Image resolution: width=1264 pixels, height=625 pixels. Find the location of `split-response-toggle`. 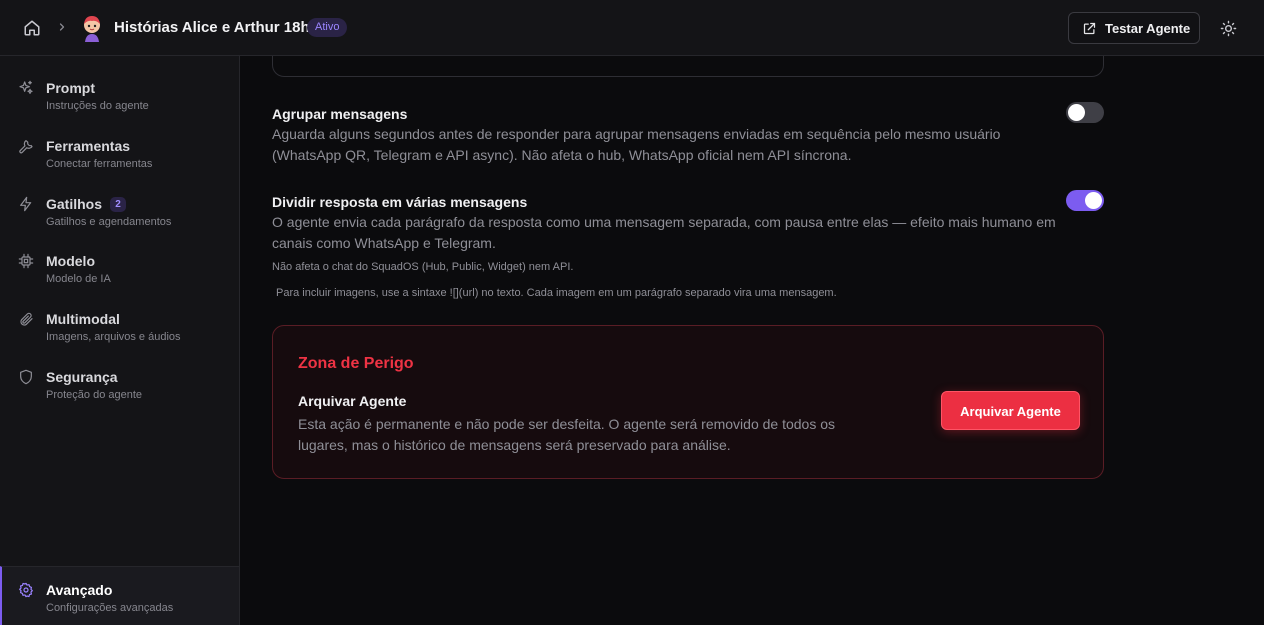

split-response-toggle is located at coordinates (1085, 200).